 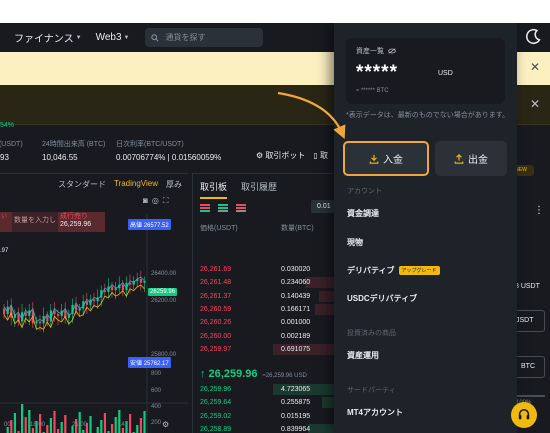 I want to click on volume-axis-label: 800, so click(x=156, y=374).